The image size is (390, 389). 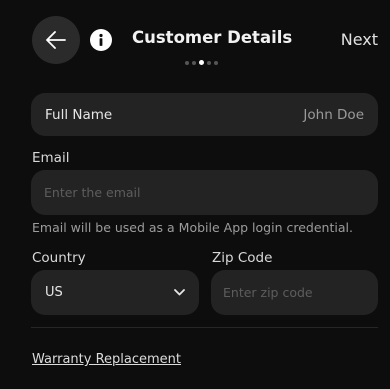 I want to click on email-field, so click(x=204, y=192).